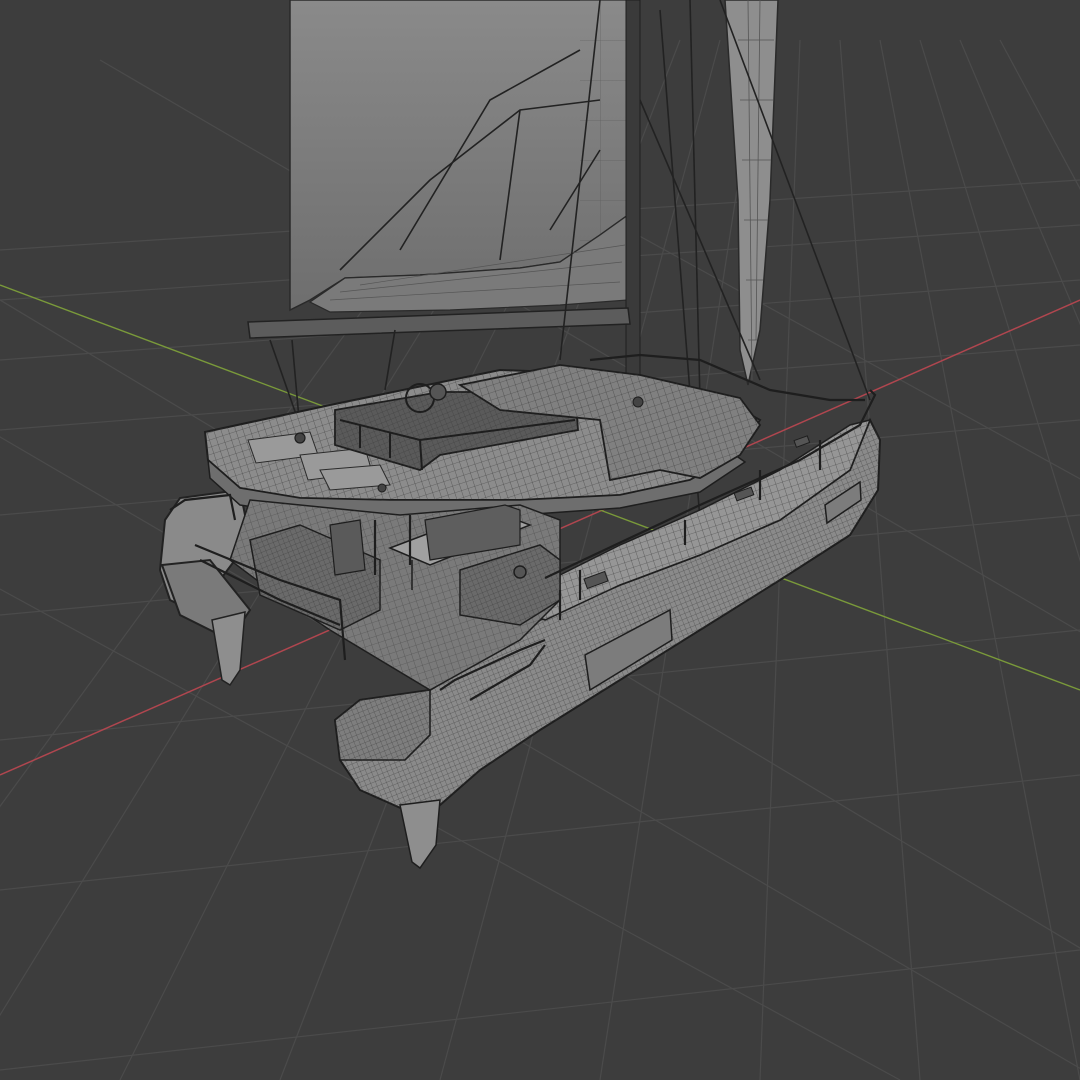 The width and height of the screenshot is (1080, 1080). Describe the element at coordinates (228, 649) in the screenshot. I see `port-rudder` at that location.